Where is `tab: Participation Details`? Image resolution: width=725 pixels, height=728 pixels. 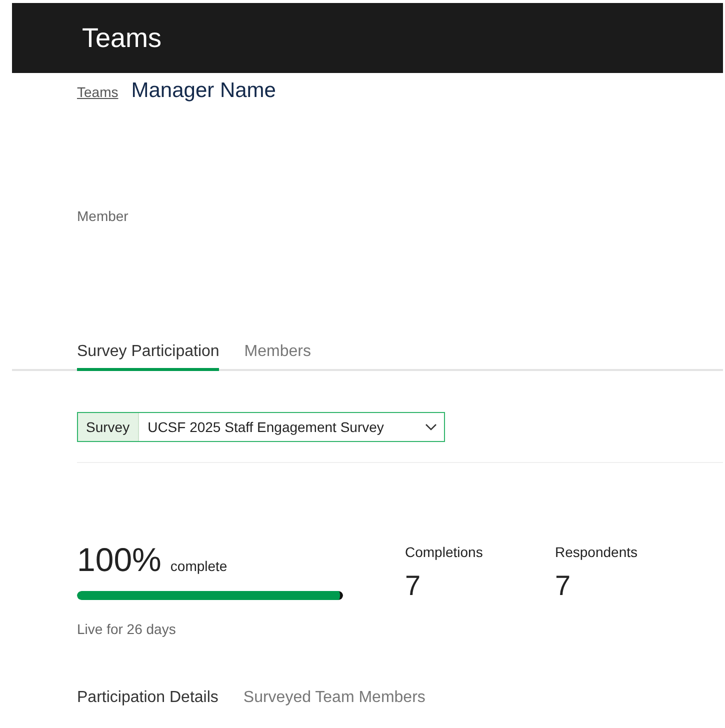 tab: Participation Details is located at coordinates (147, 698).